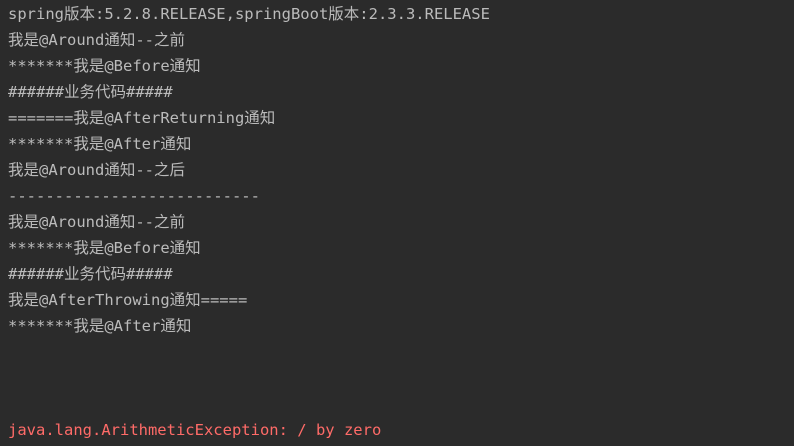 The image size is (794, 446). I want to click on console-line-after-2: *******我是@After通知, so click(100, 326).